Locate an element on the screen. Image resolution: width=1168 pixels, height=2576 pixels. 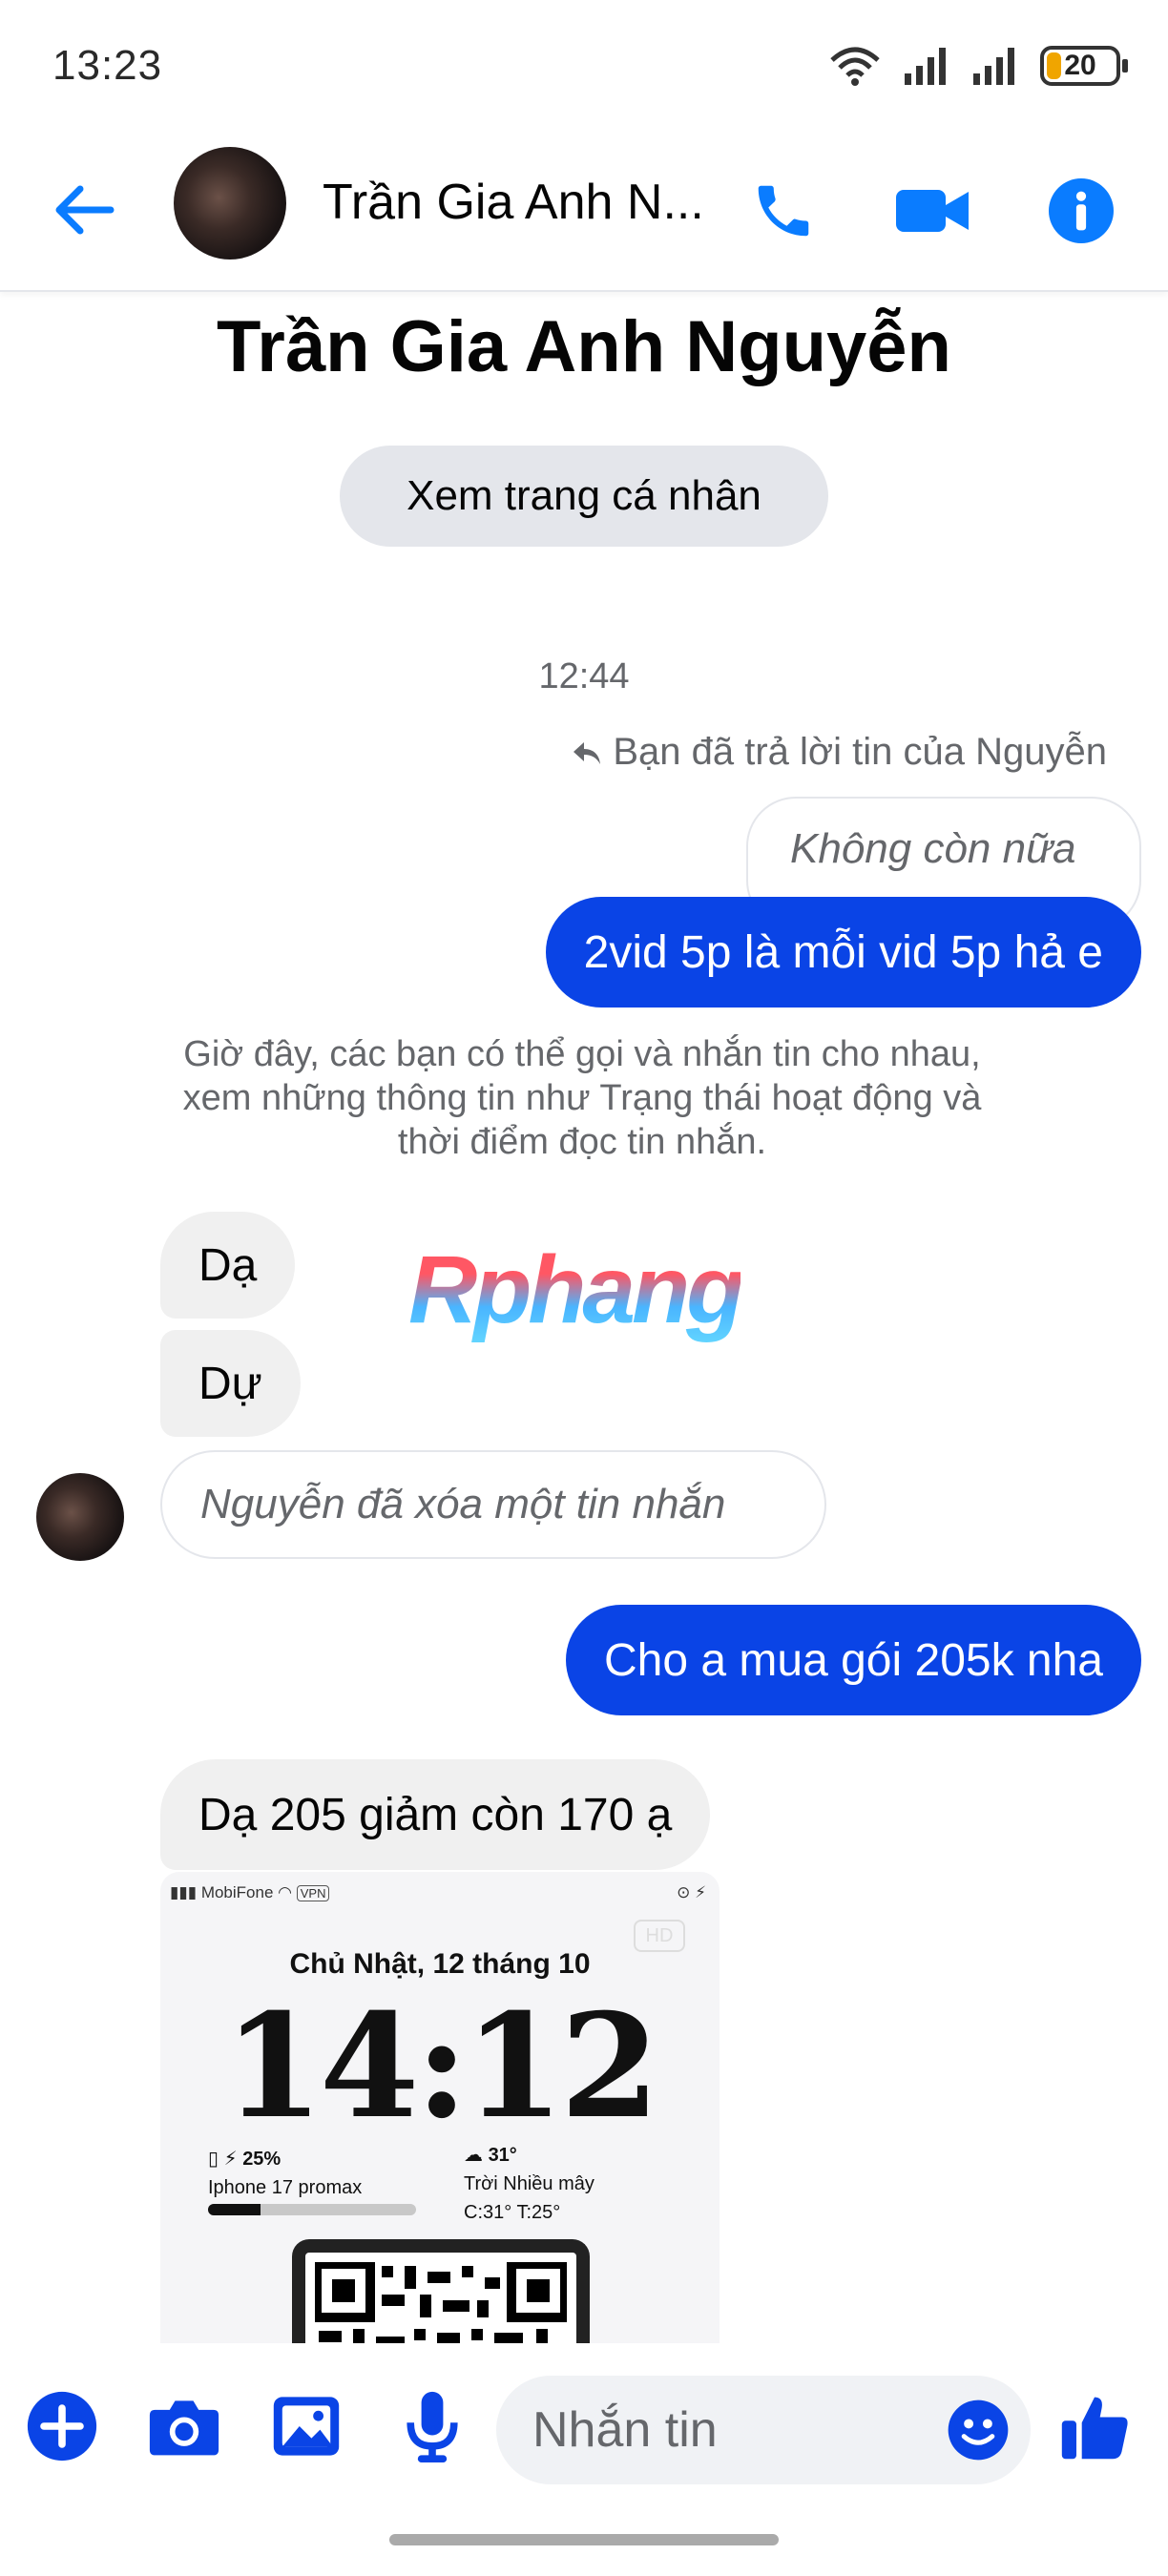
qr-code-icon is located at coordinates (441, 2301).